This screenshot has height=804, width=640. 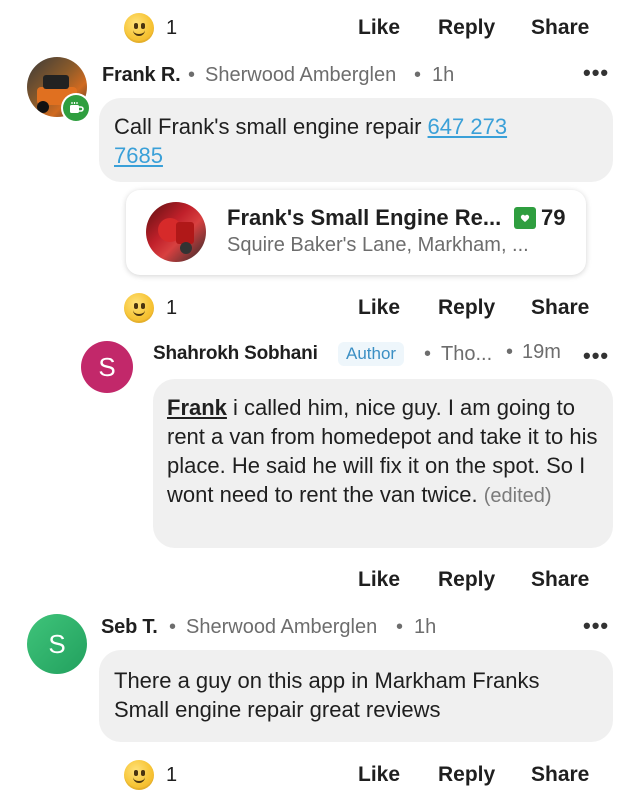 I want to click on comment-time: 19m, so click(x=541, y=352).